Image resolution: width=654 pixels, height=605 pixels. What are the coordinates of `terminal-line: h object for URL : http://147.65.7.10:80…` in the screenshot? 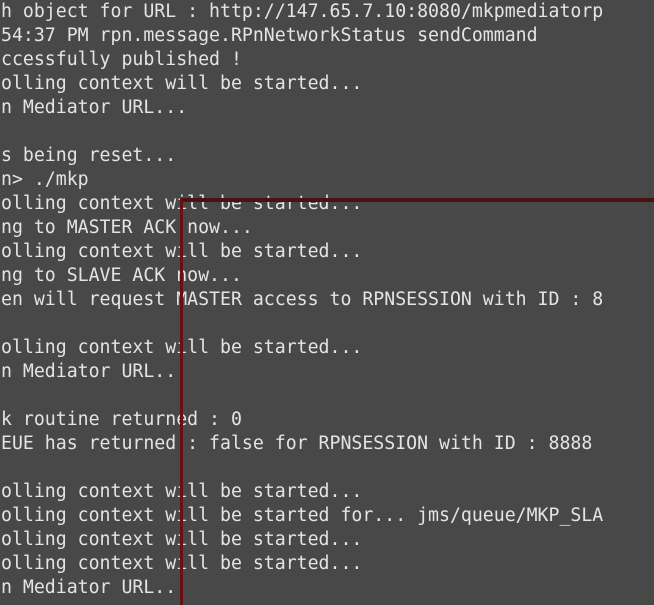 It's located at (302, 11).